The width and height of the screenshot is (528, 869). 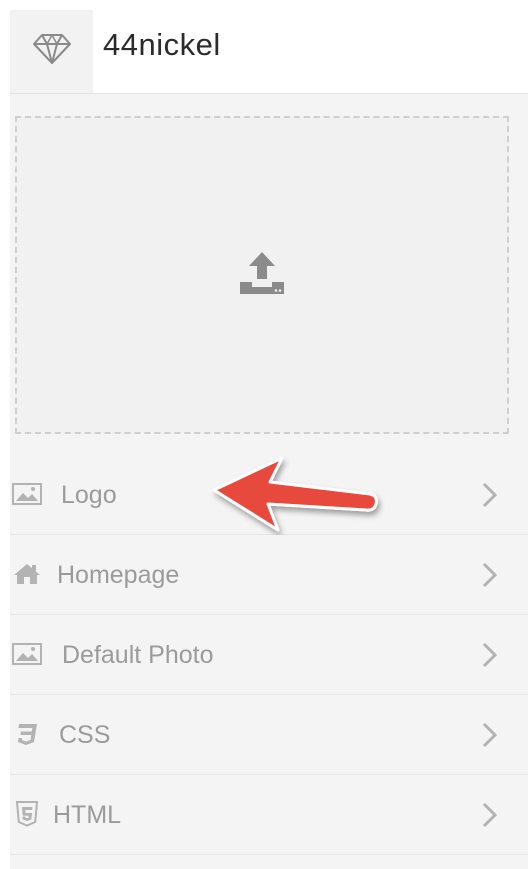 I want to click on menu-item-label: HTML, so click(x=87, y=815).